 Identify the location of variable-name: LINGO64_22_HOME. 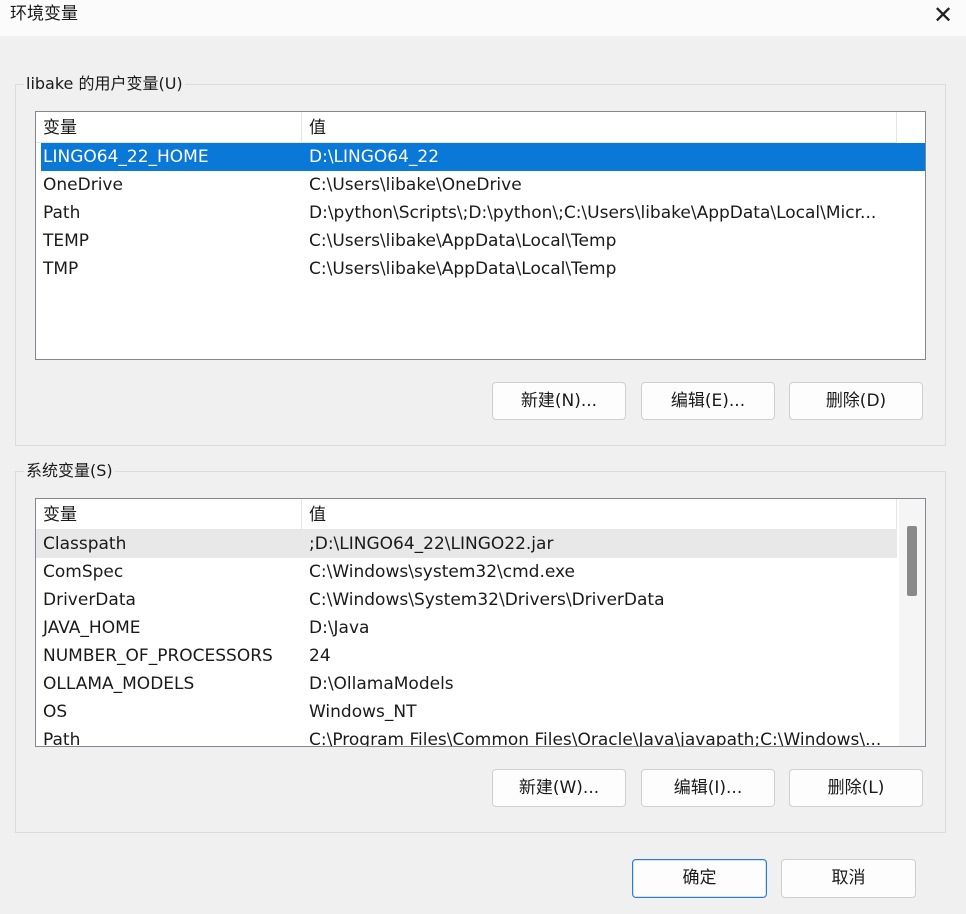
(126, 157).